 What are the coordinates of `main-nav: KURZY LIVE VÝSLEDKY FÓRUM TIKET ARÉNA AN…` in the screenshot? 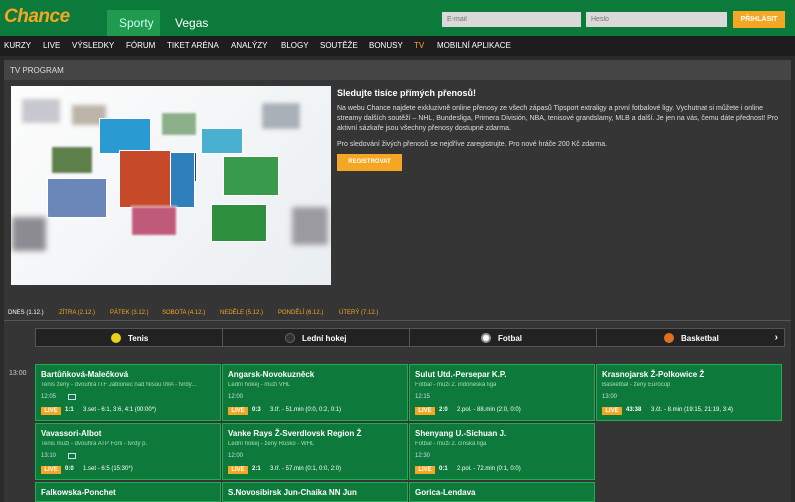 It's located at (397, 46).